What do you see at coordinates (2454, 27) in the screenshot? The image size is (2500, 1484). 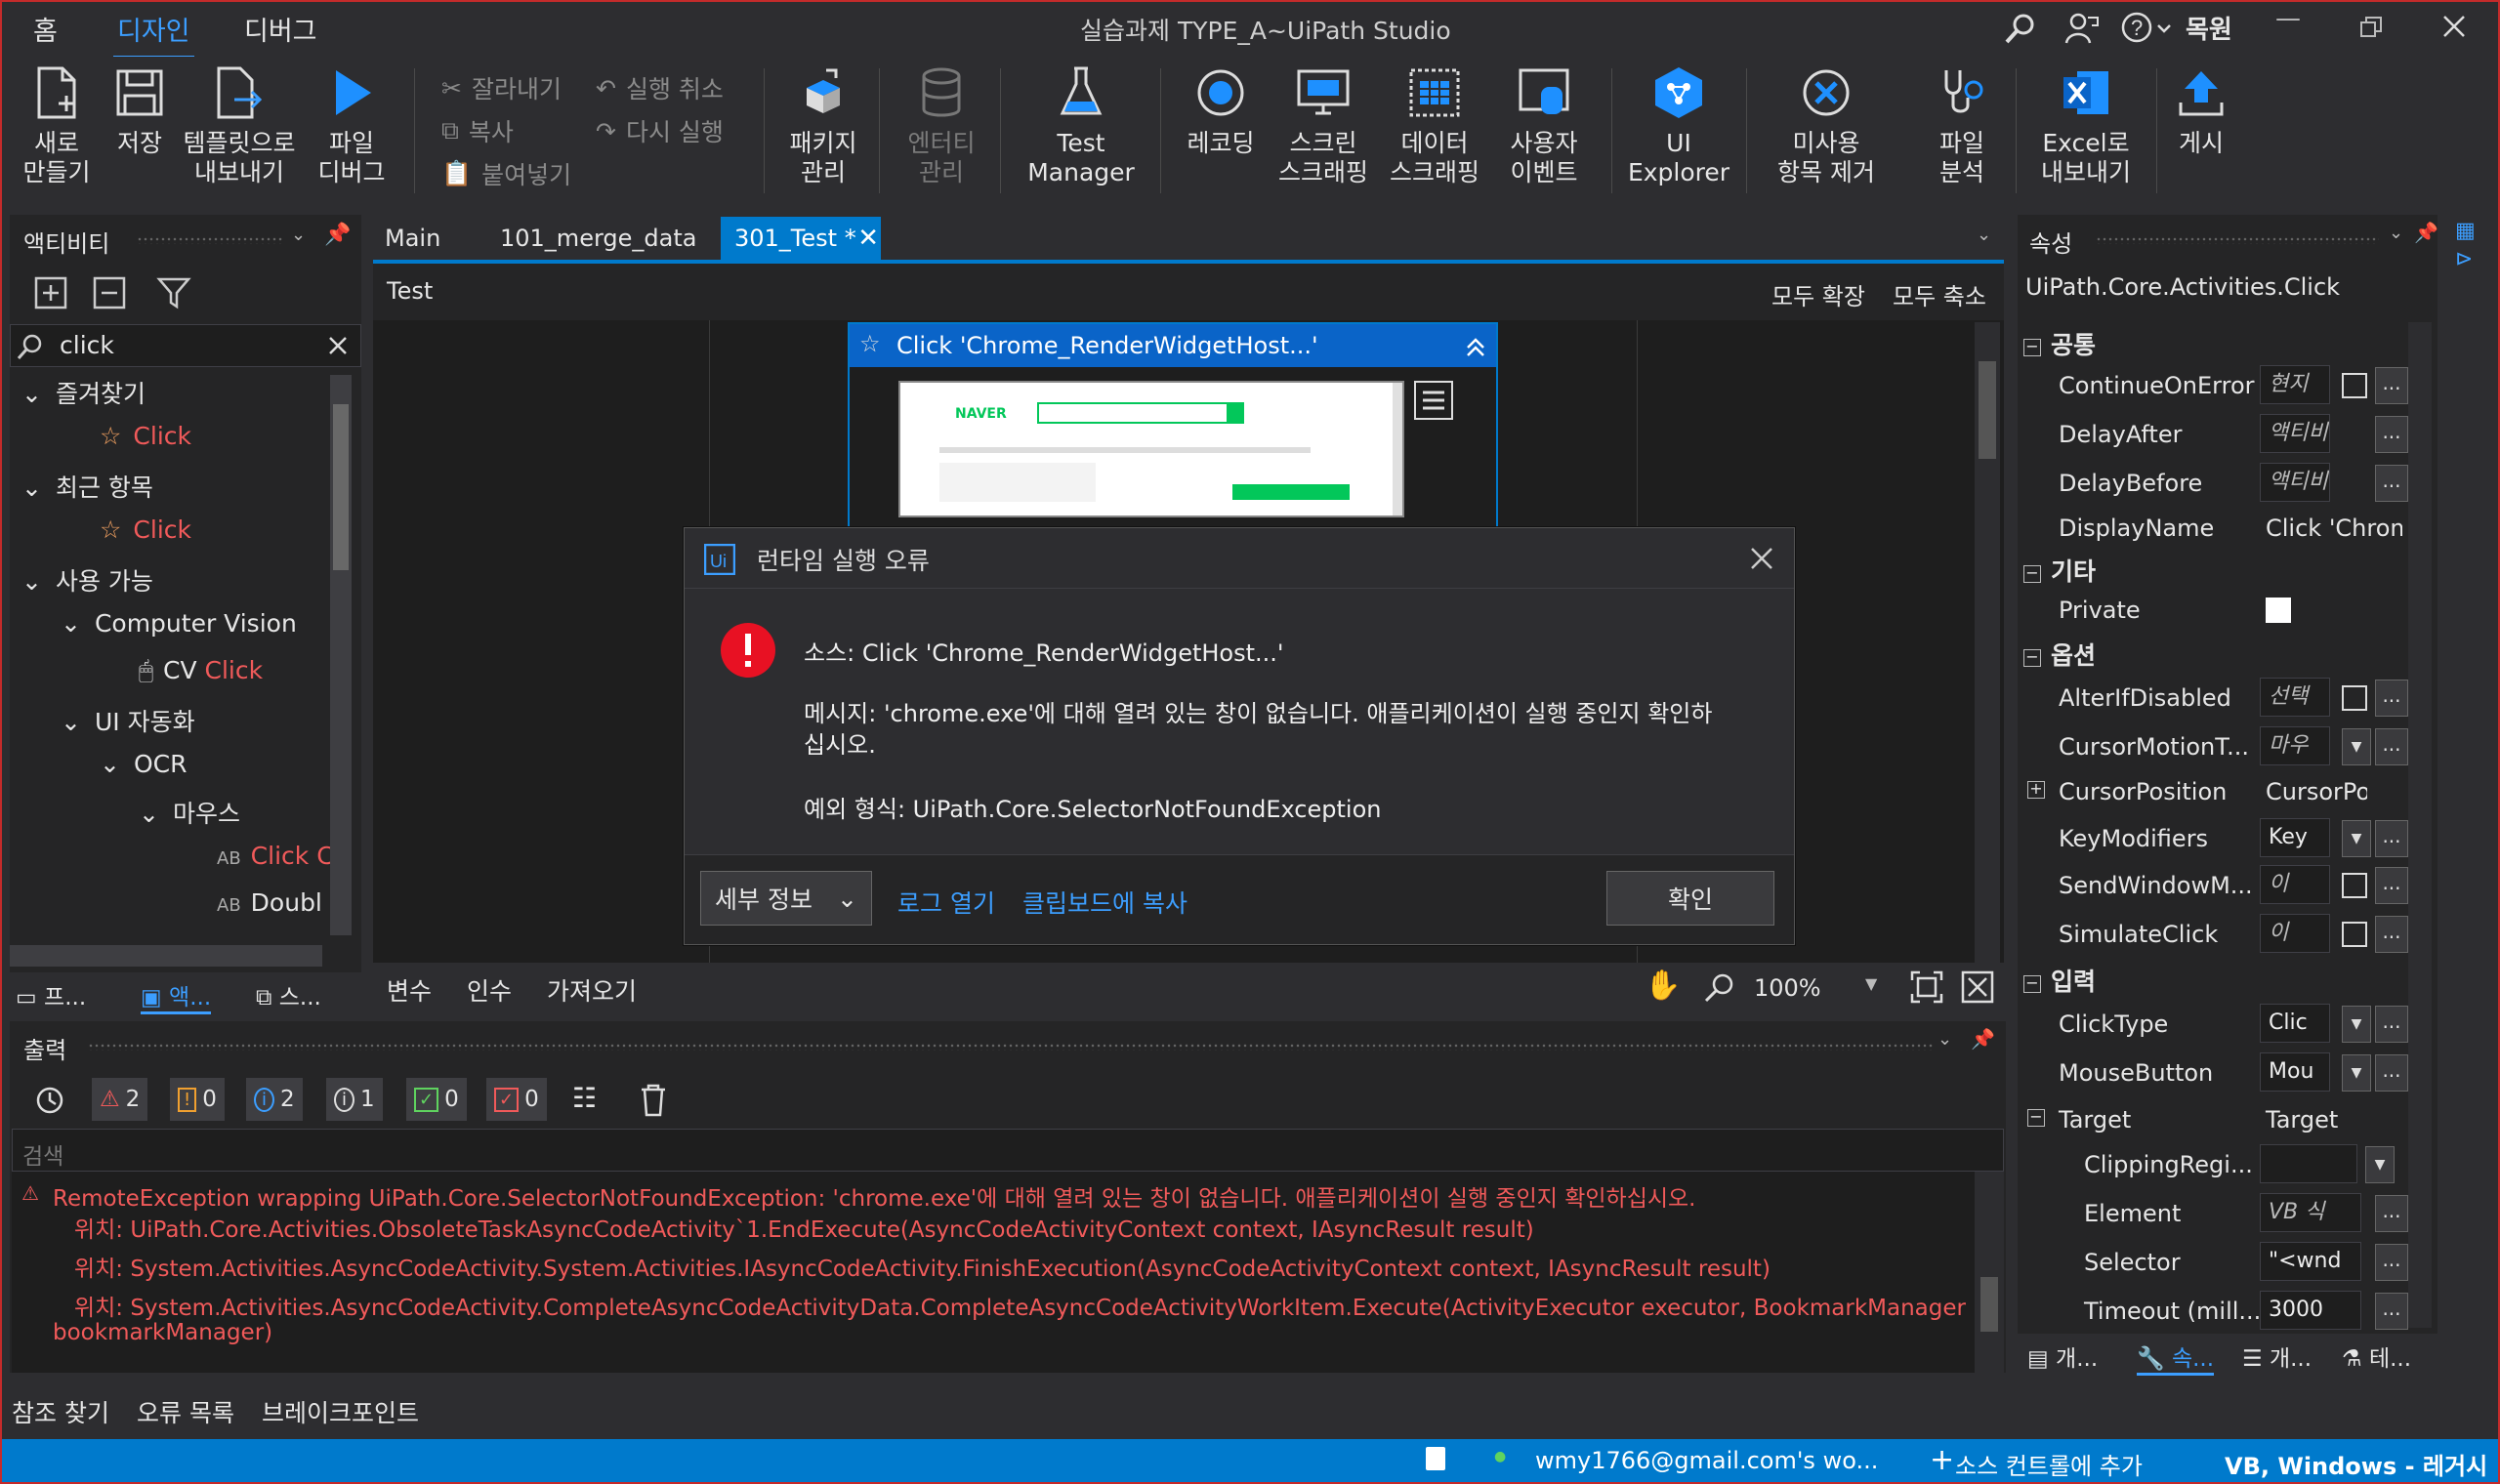 I see `close-icon` at bounding box center [2454, 27].